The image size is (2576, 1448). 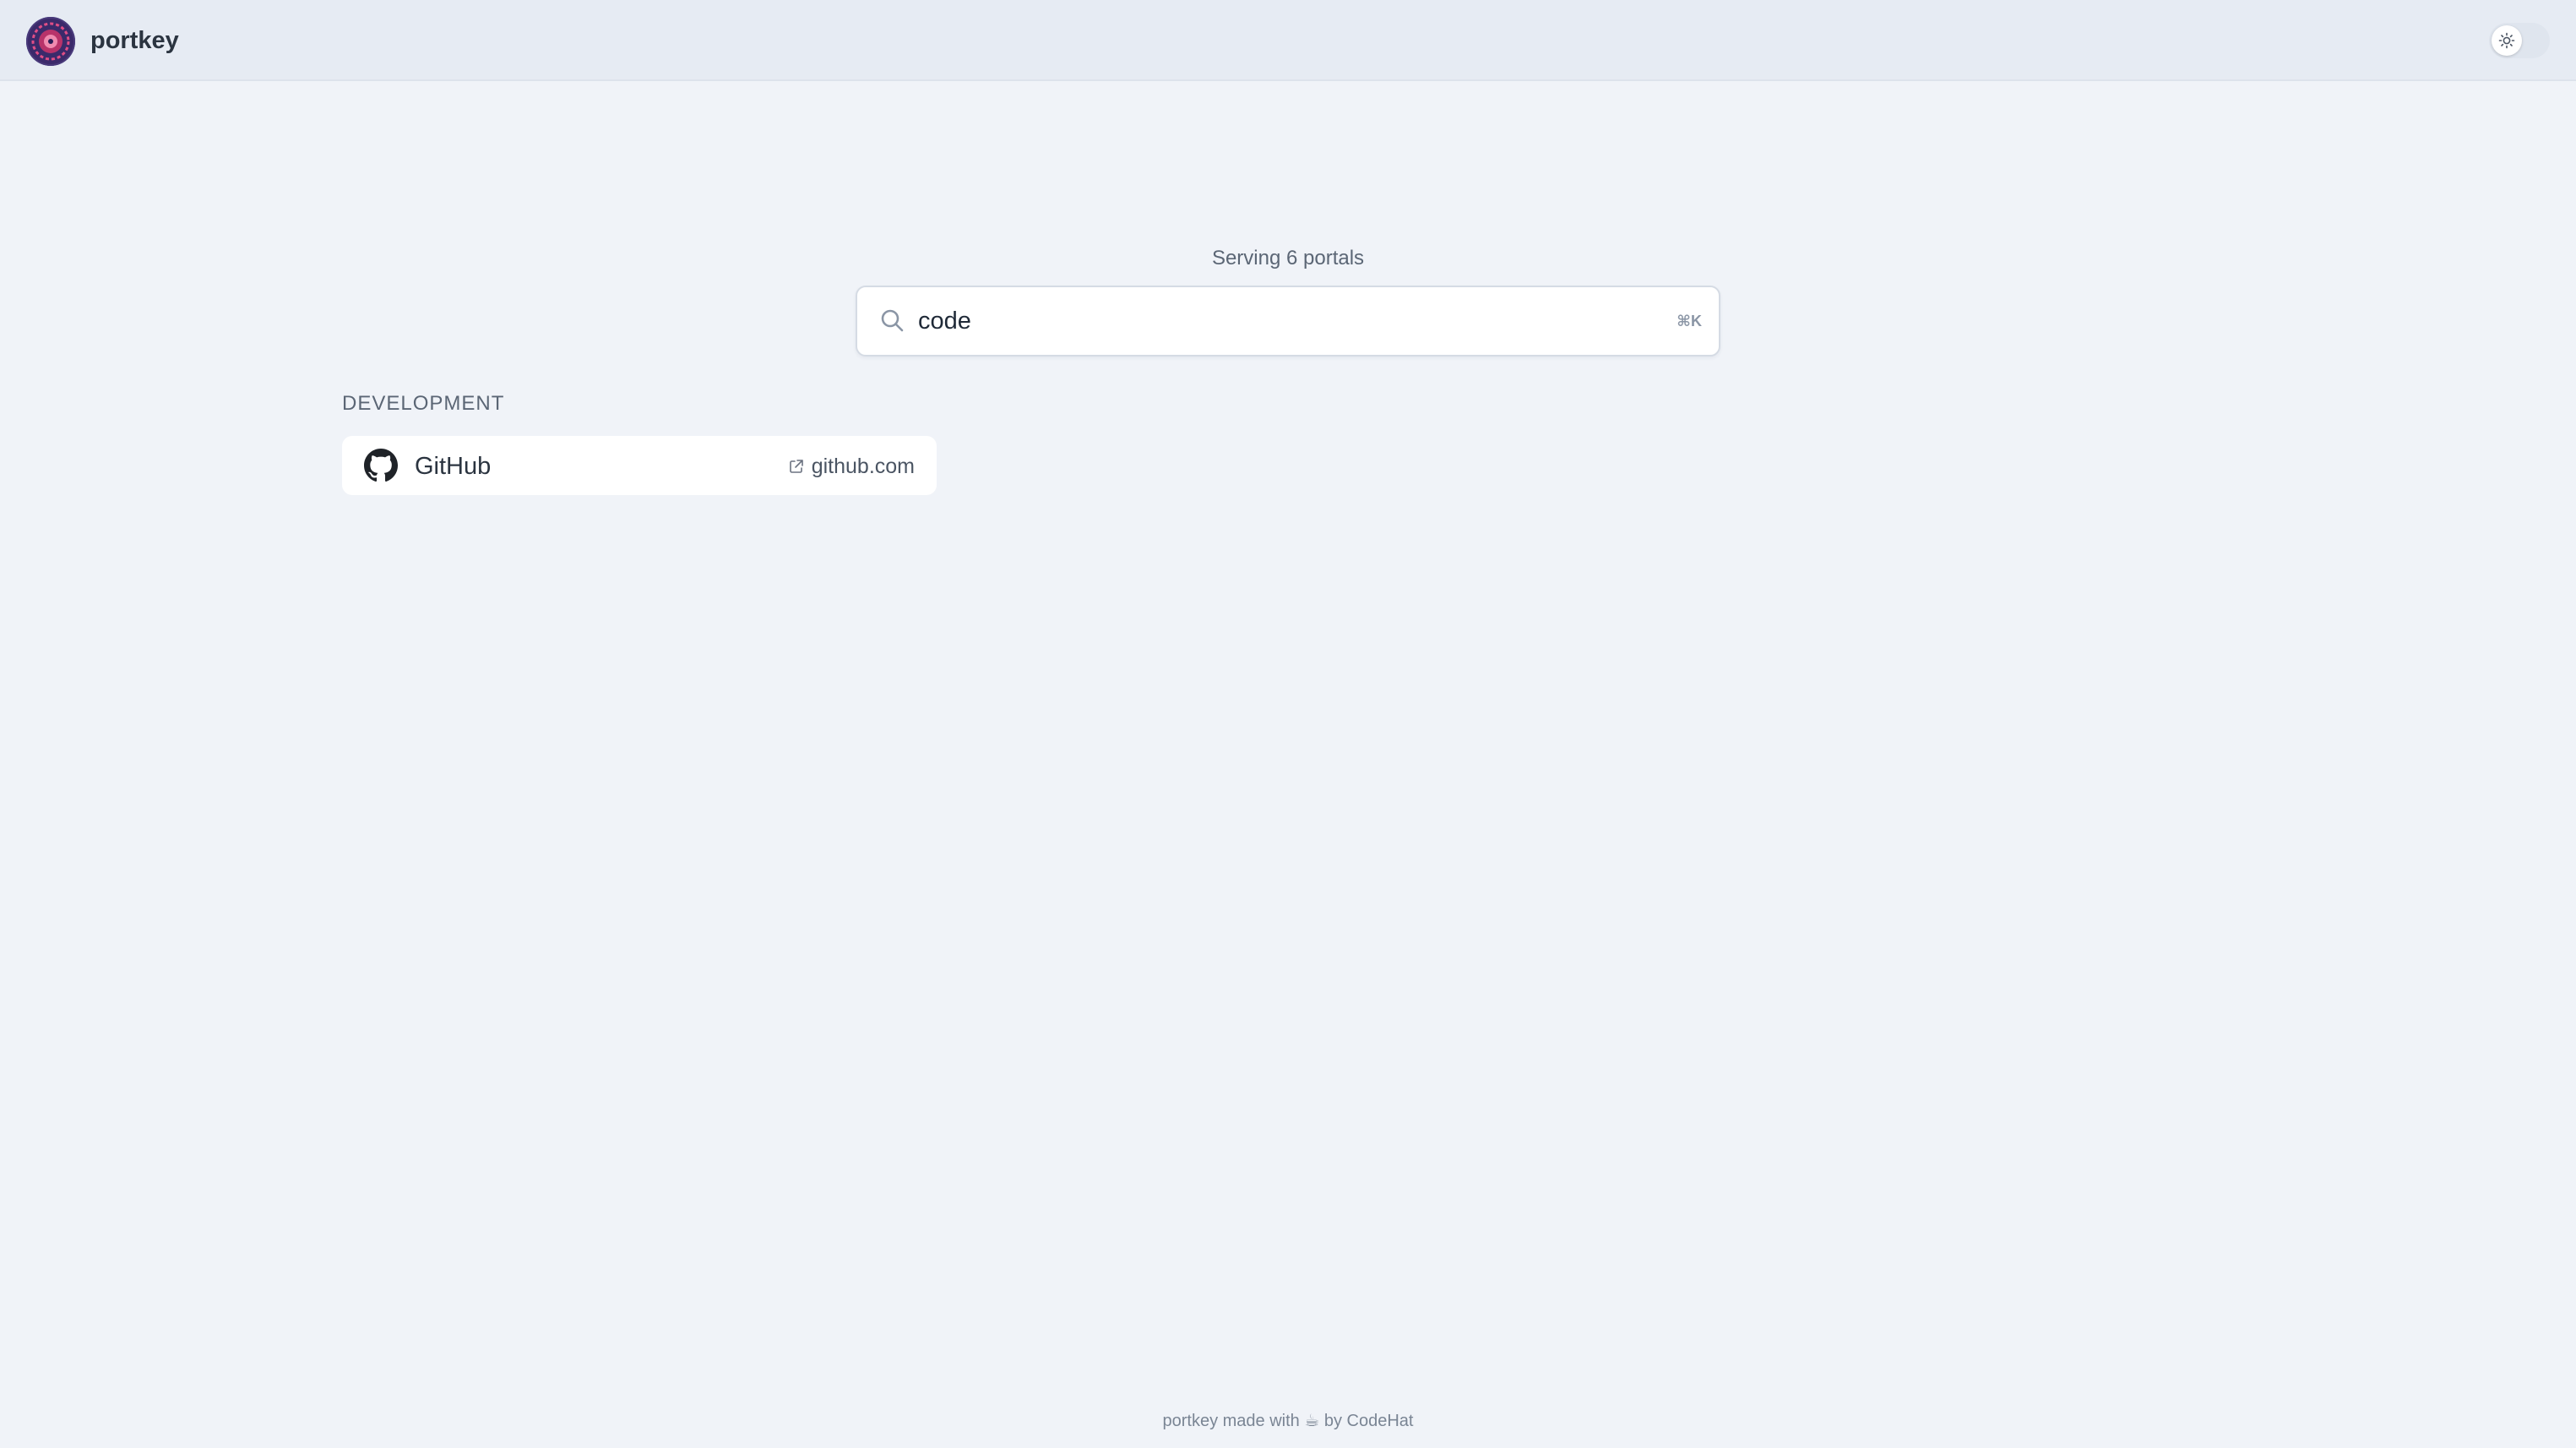 I want to click on portal-count-text: Serving 6 portals, so click(x=1288, y=258).